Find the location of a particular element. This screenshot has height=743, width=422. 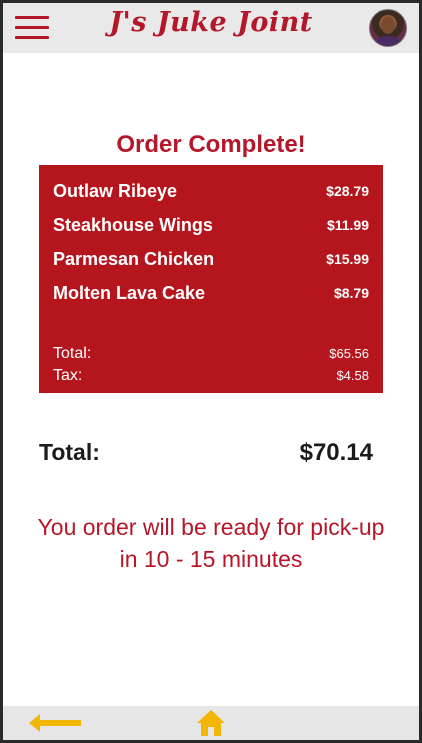

subtotal-row: Total: $65.56 is located at coordinates (211, 355).